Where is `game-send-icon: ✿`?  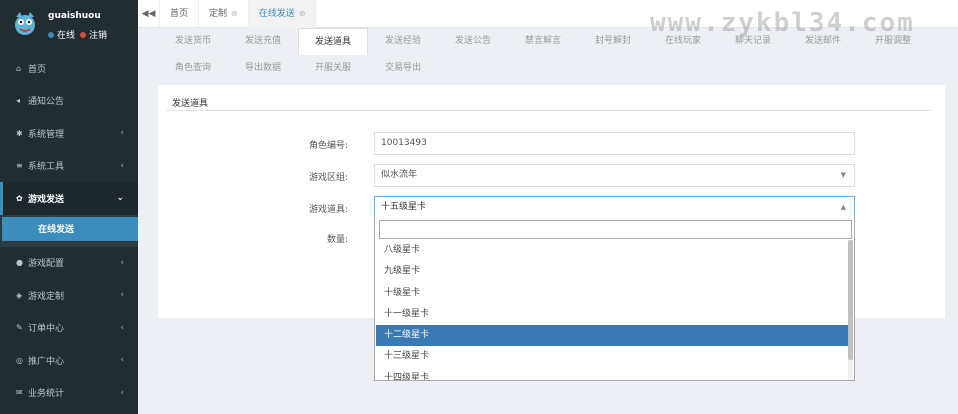 game-send-icon: ✿ is located at coordinates (19, 198).